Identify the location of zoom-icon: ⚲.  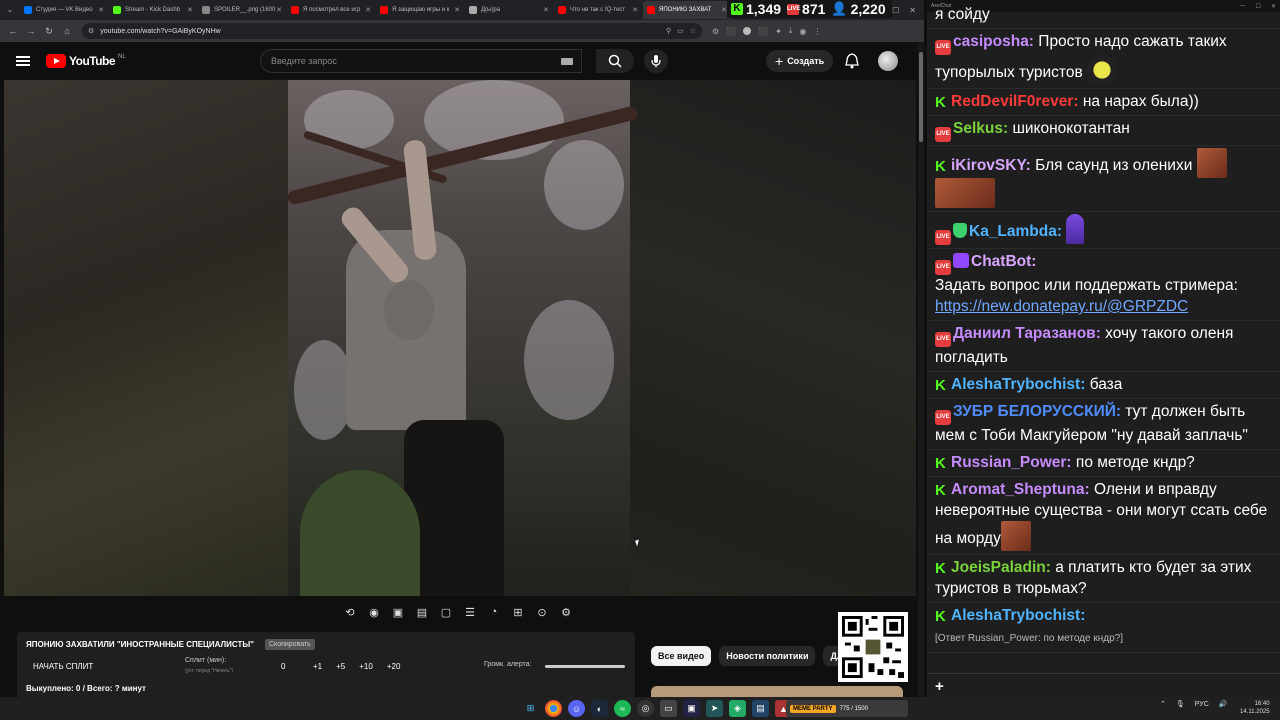
(668, 31).